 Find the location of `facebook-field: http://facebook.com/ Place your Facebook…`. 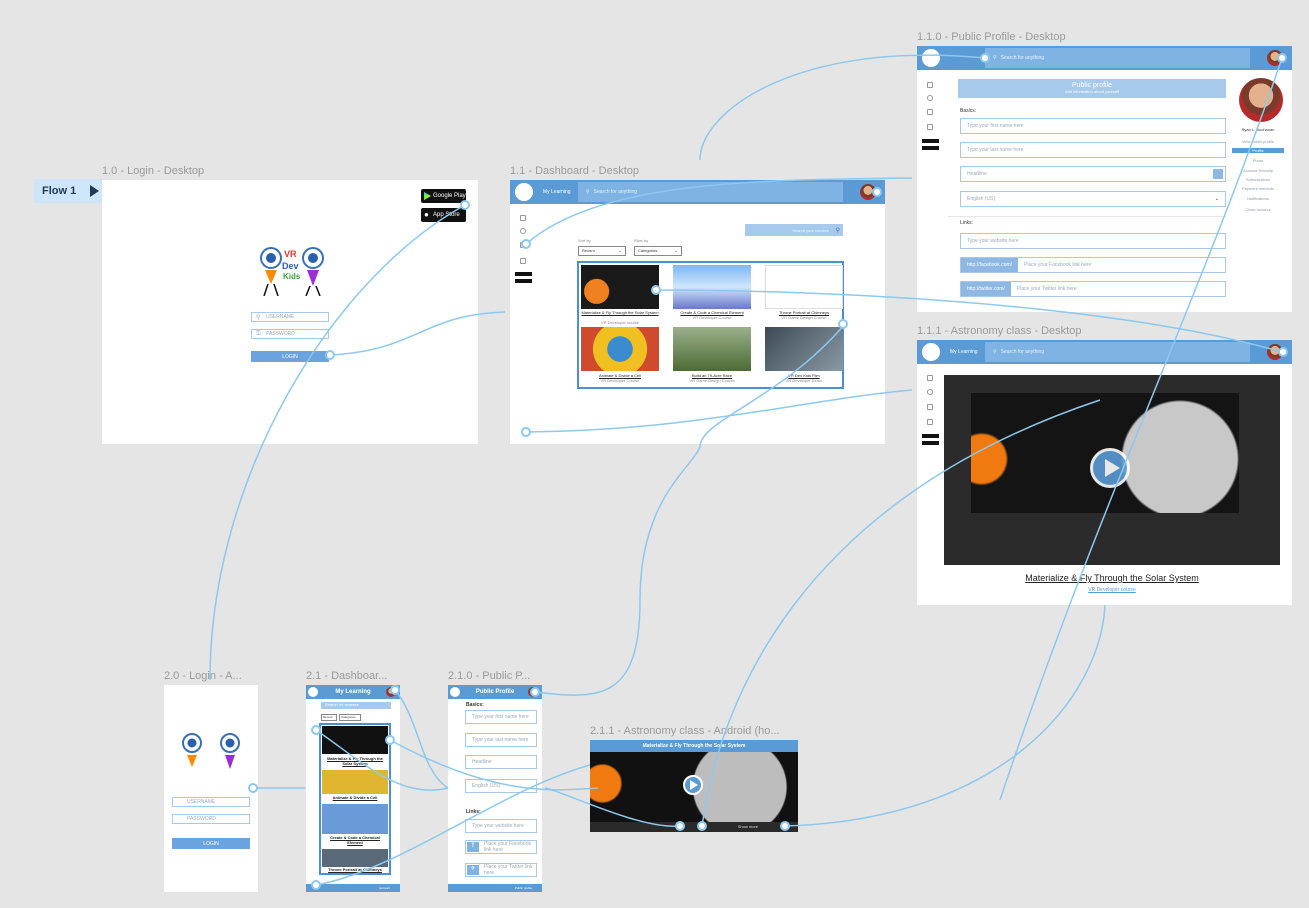

facebook-field: http://facebook.com/ Place your Facebook… is located at coordinates (1093, 265).